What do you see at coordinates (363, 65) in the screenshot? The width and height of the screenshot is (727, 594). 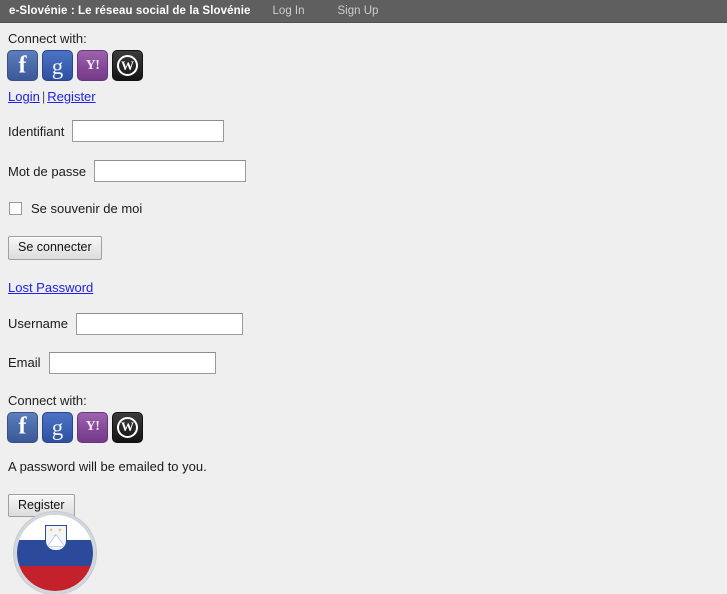 I see `login-social-buttons: W` at bounding box center [363, 65].